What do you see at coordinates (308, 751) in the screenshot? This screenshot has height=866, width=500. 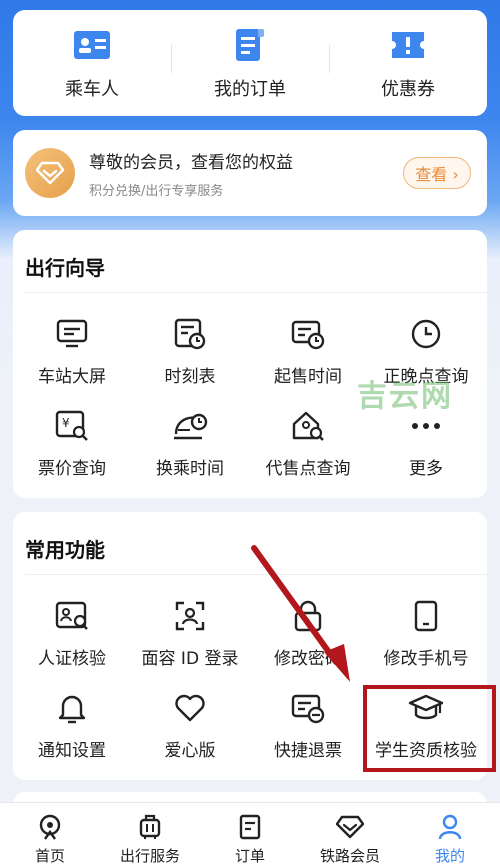 I see `quick-refund-label: 快捷退票` at bounding box center [308, 751].